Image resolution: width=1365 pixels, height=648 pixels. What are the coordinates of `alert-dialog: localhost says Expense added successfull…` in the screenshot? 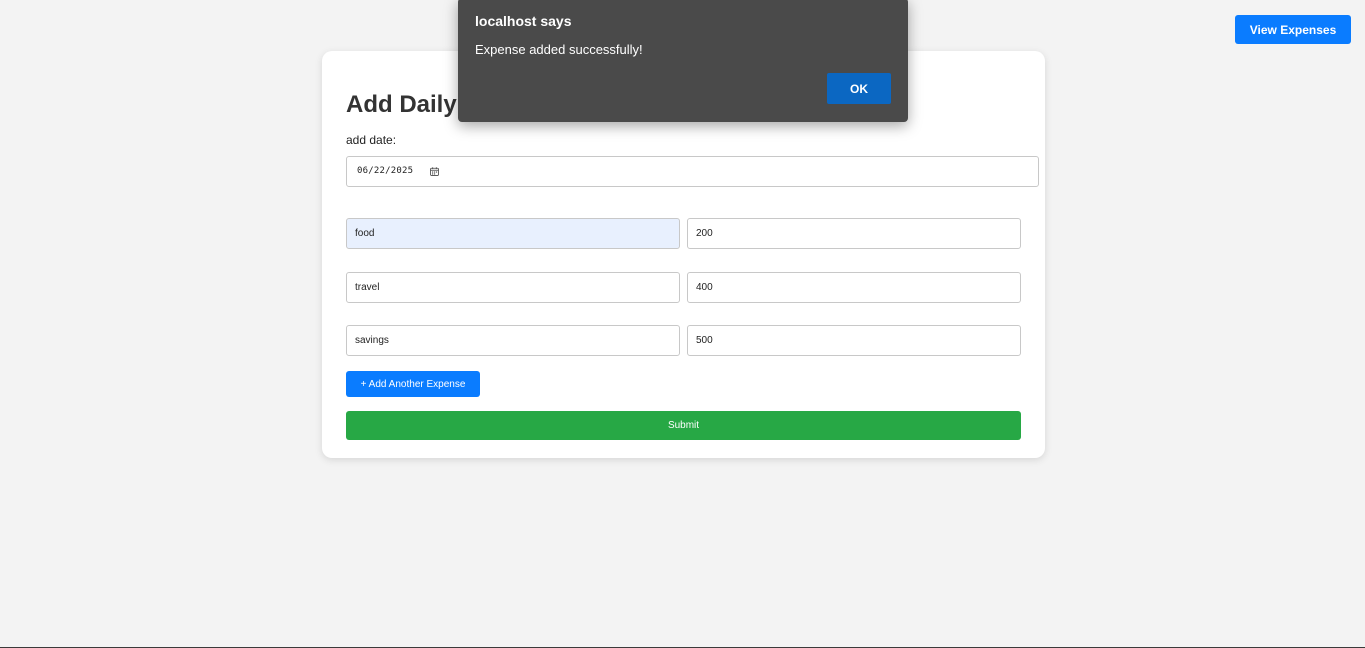 It's located at (683, 61).